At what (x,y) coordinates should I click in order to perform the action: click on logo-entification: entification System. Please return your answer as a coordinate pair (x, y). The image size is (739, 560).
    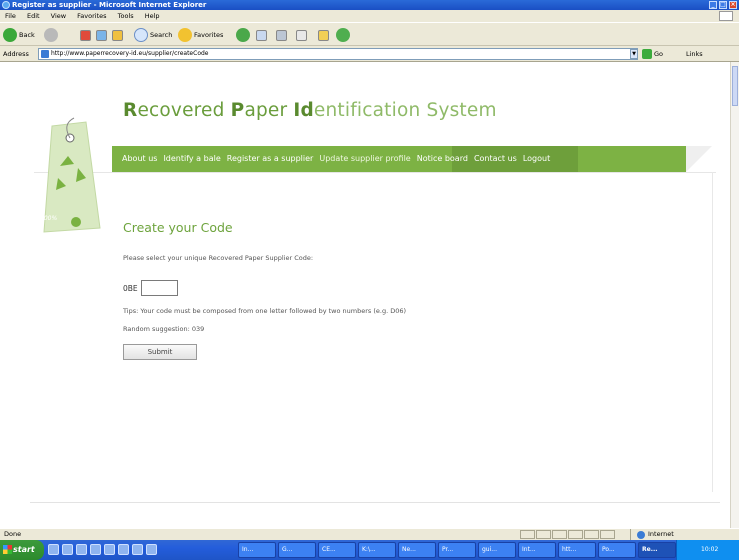
    Looking at the image, I should click on (405, 110).